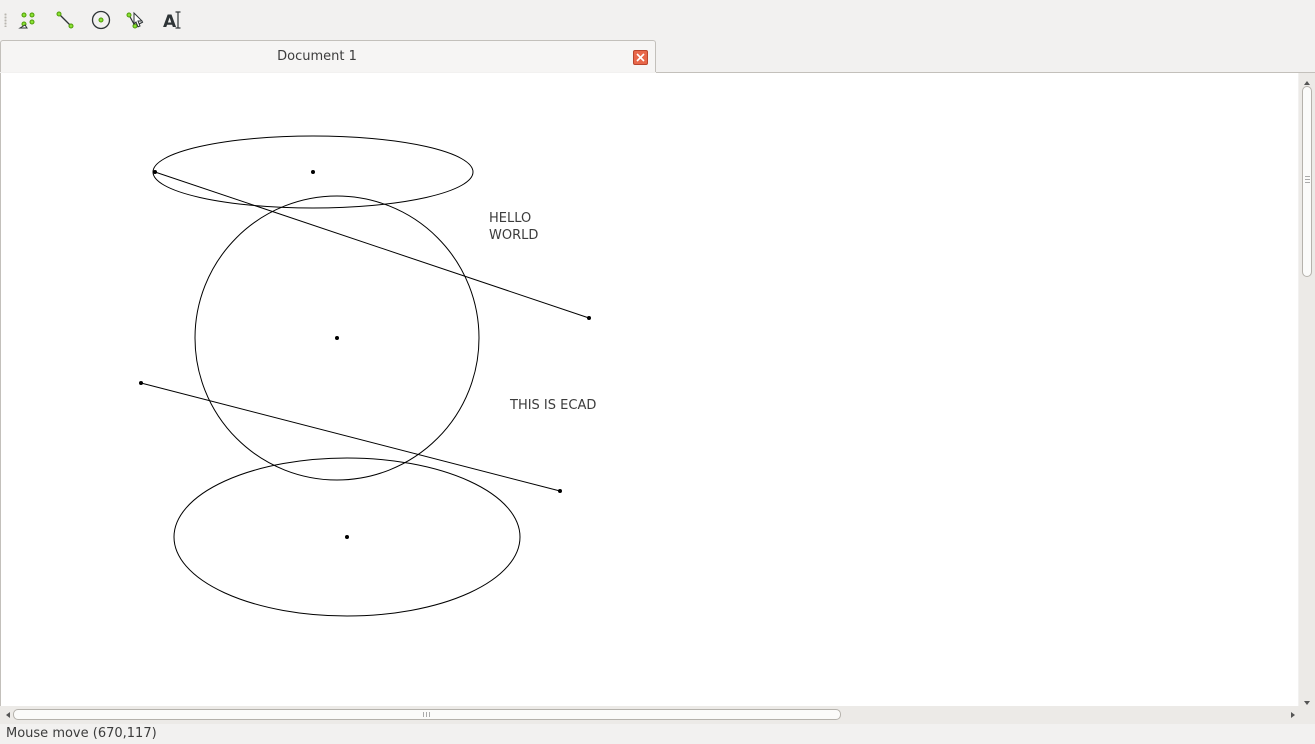 This screenshot has height=744, width=1315. I want to click on vertical-scroll-thumb, so click(1307, 181).